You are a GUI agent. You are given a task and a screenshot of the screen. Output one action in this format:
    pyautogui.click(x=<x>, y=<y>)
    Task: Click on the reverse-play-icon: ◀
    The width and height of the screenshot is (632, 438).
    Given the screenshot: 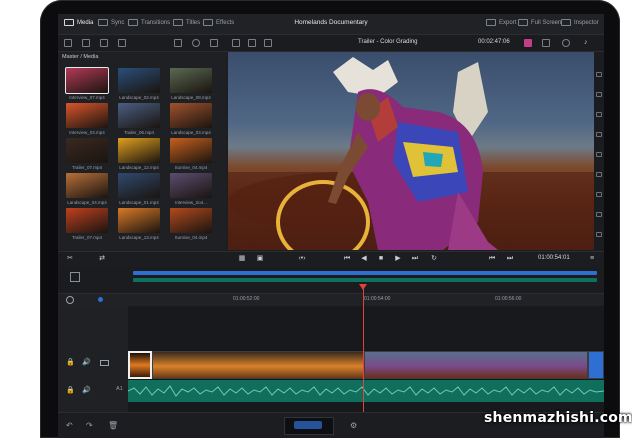 What is the action you would take?
    pyautogui.click(x=364, y=259)
    